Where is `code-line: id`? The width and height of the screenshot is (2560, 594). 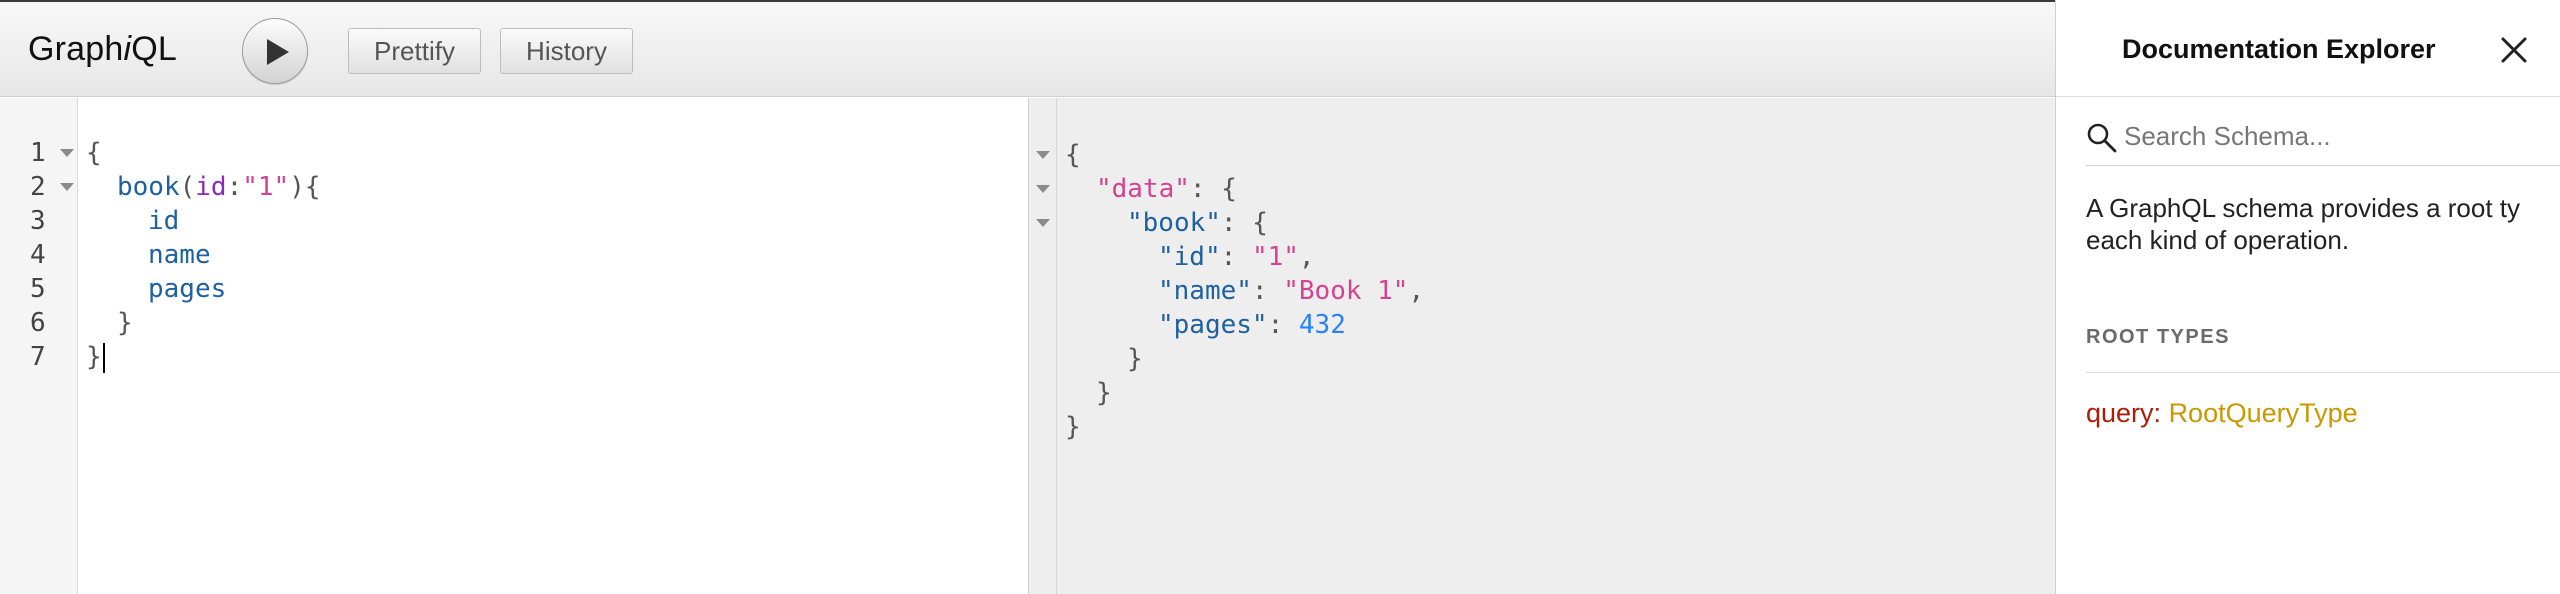 code-line: id is located at coordinates (163, 221).